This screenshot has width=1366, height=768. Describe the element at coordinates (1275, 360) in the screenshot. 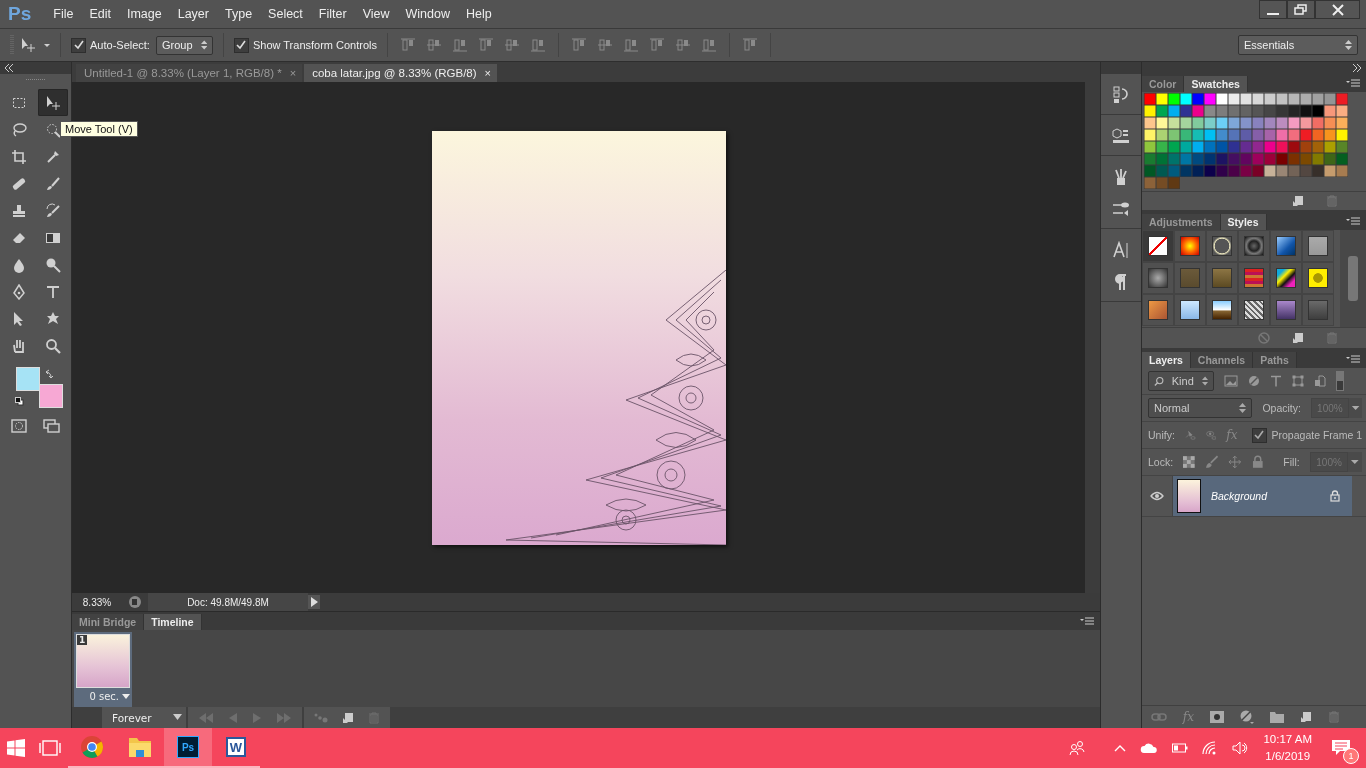

I see `panel-tab: Paths` at that location.